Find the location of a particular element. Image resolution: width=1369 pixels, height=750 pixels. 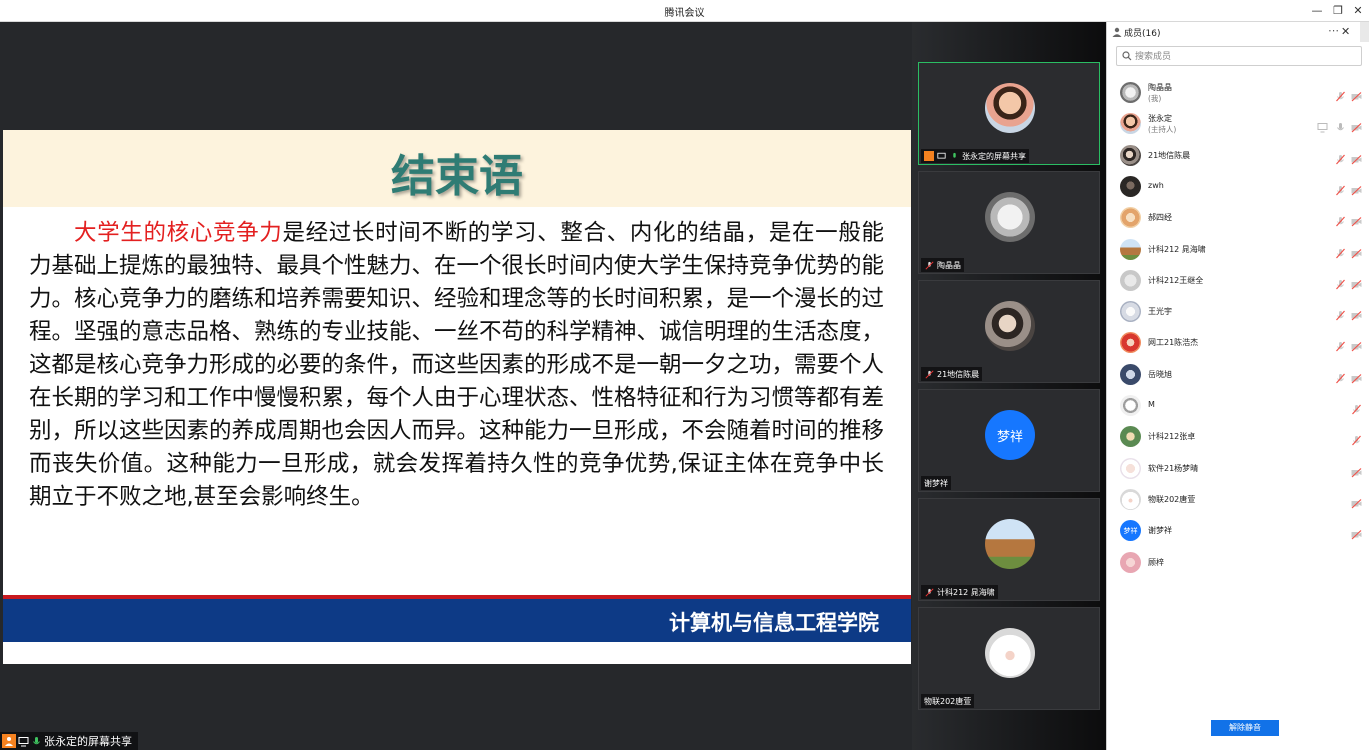

member-row: 计科212 晁海啸 is located at coordinates (1234, 249).